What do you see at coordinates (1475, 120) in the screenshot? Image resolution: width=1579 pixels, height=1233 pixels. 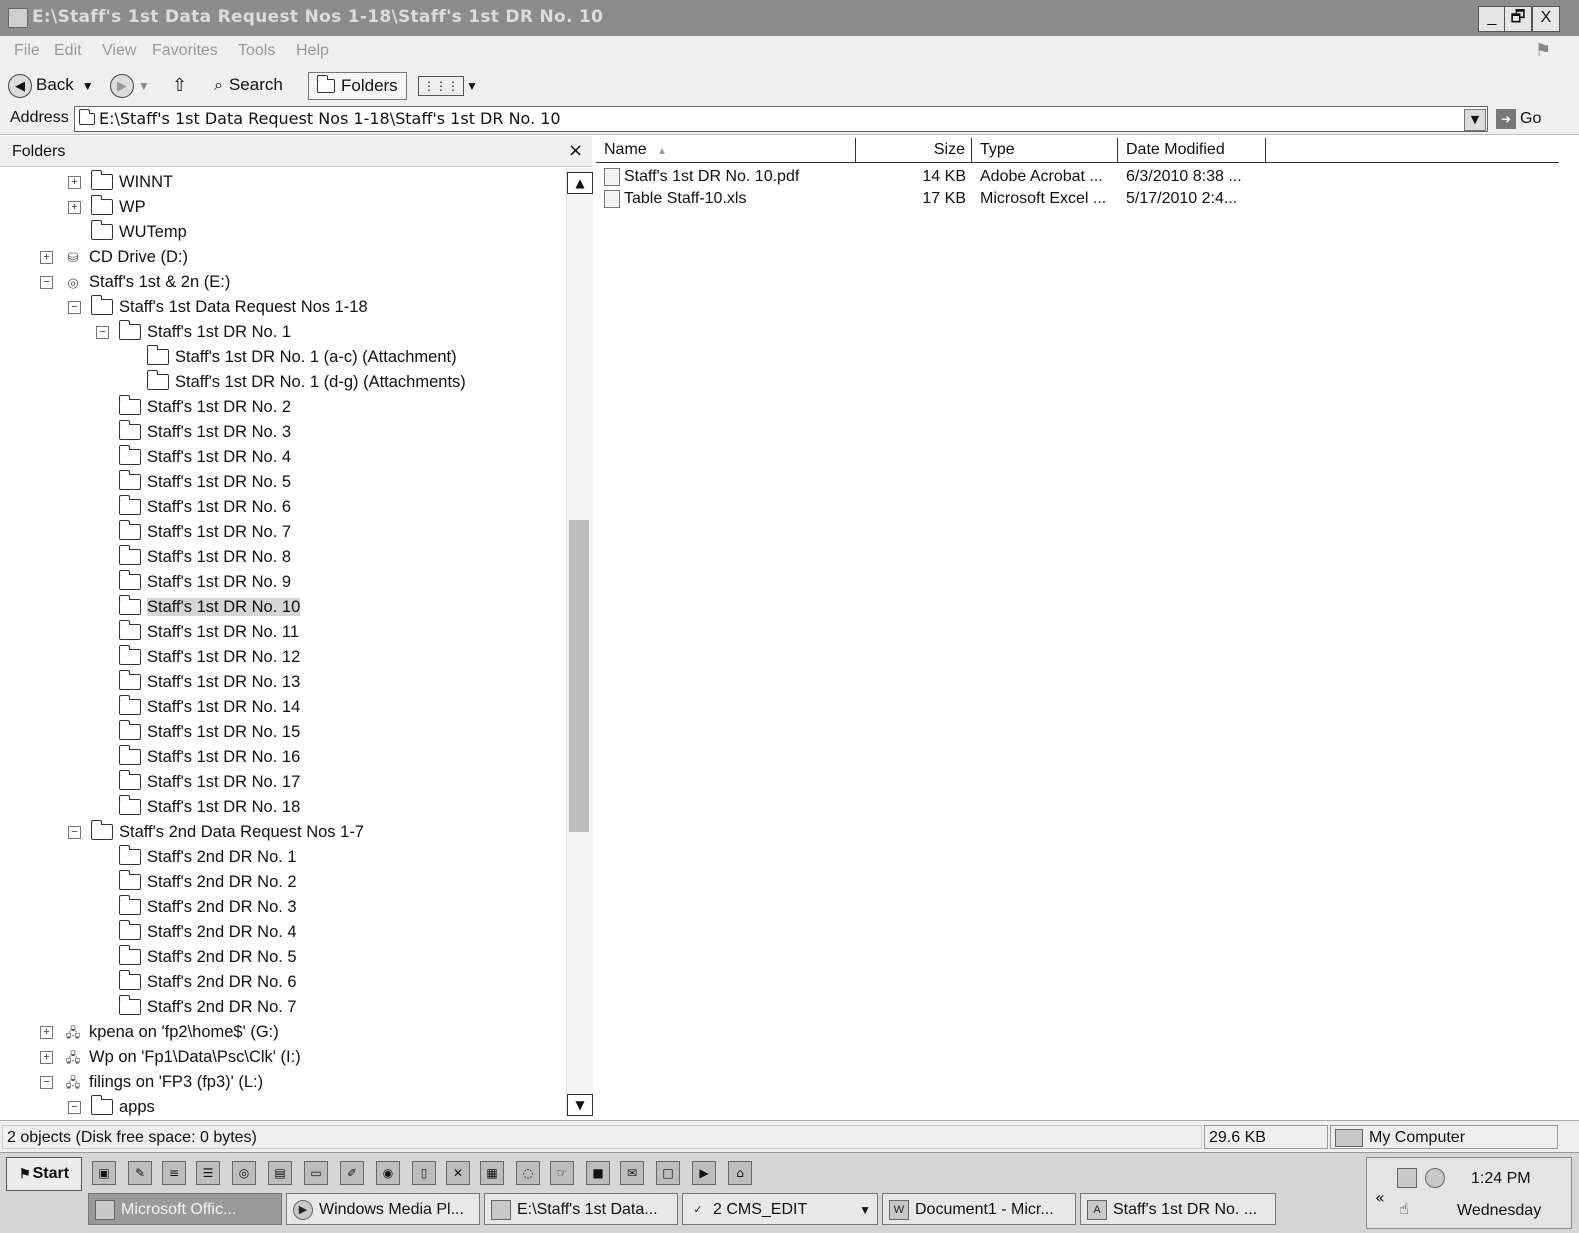 I see `address-dropdown-icon: ▼` at bounding box center [1475, 120].